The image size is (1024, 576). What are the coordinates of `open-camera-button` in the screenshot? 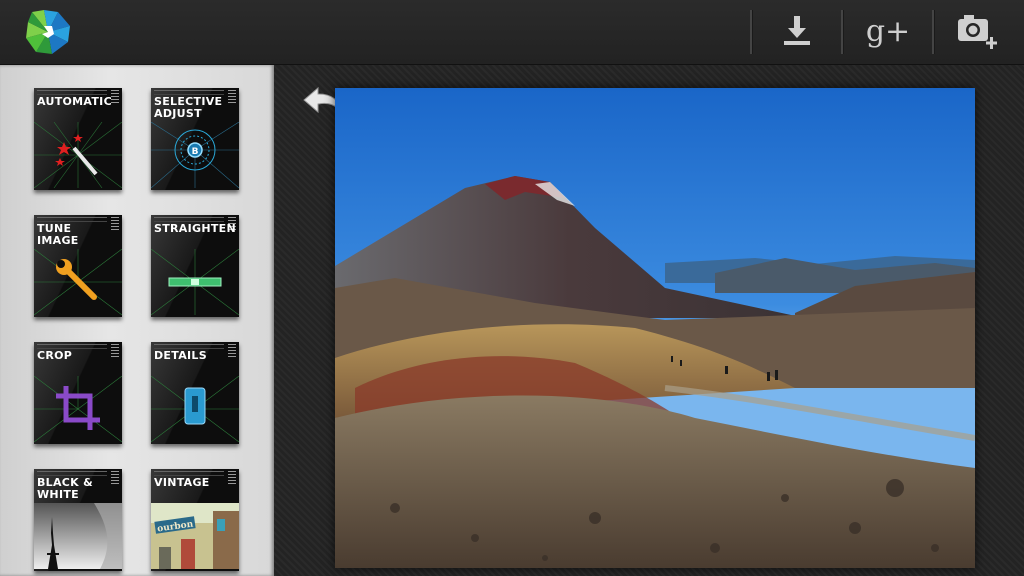 It's located at (978, 32).